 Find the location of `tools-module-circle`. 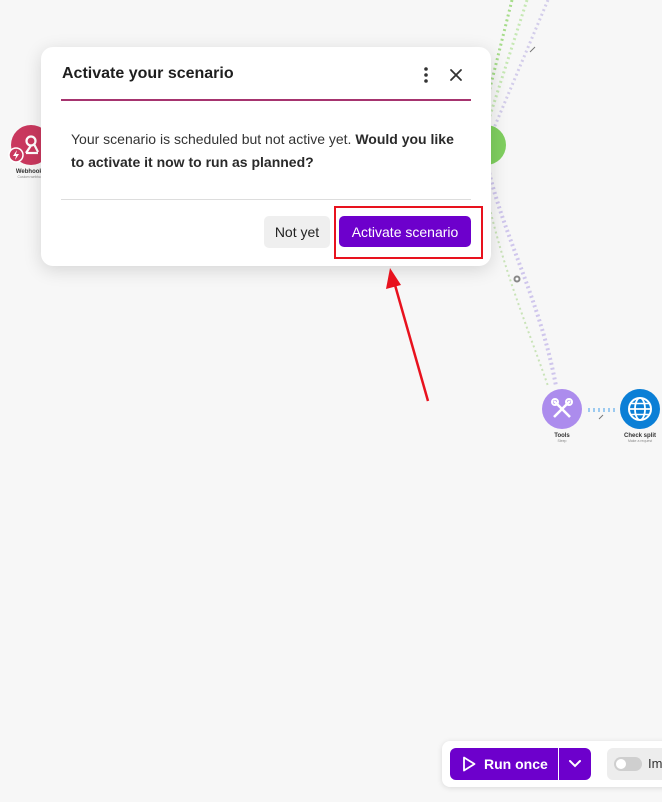

tools-module-circle is located at coordinates (562, 409).